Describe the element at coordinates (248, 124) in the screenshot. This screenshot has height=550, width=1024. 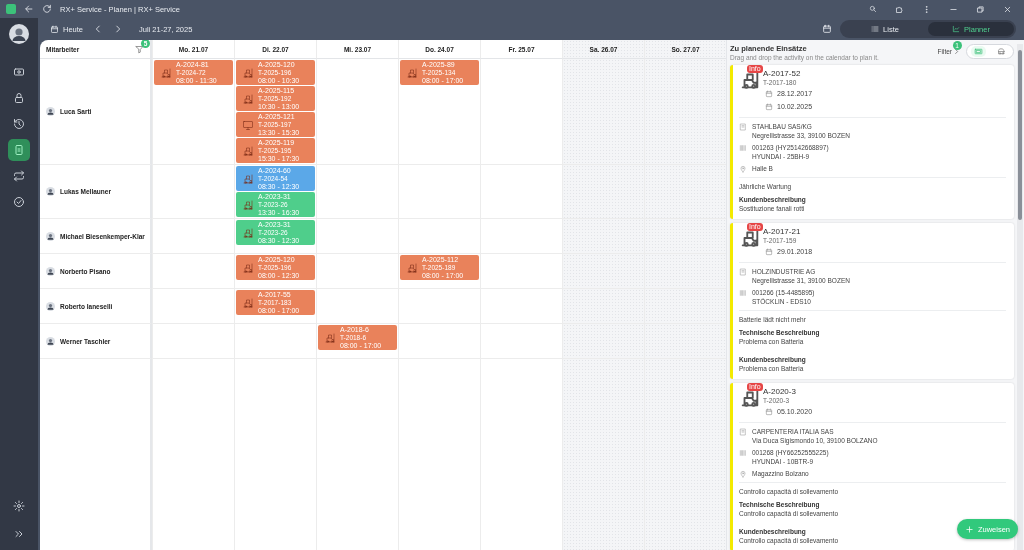
I see `monitor-icon` at that location.